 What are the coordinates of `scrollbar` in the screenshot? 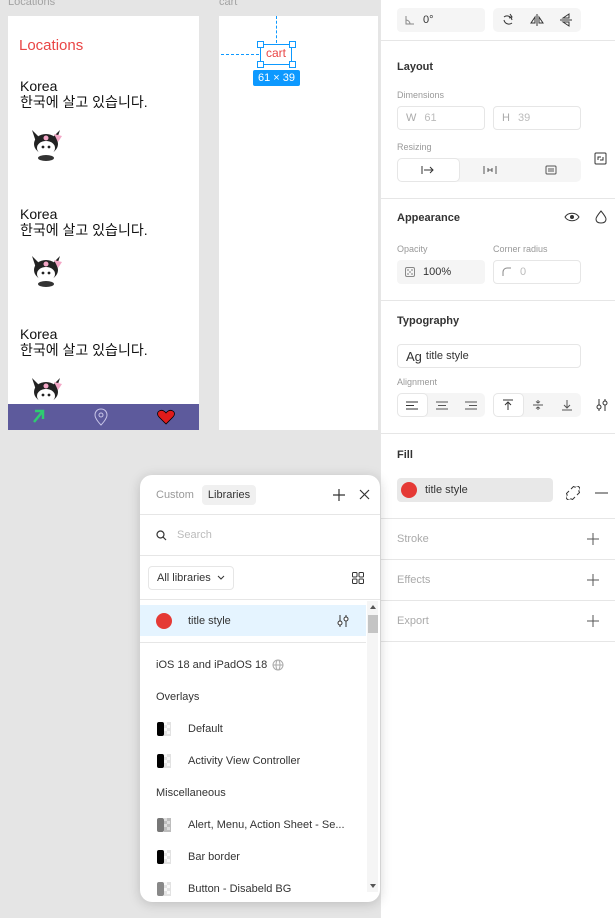 It's located at (372, 746).